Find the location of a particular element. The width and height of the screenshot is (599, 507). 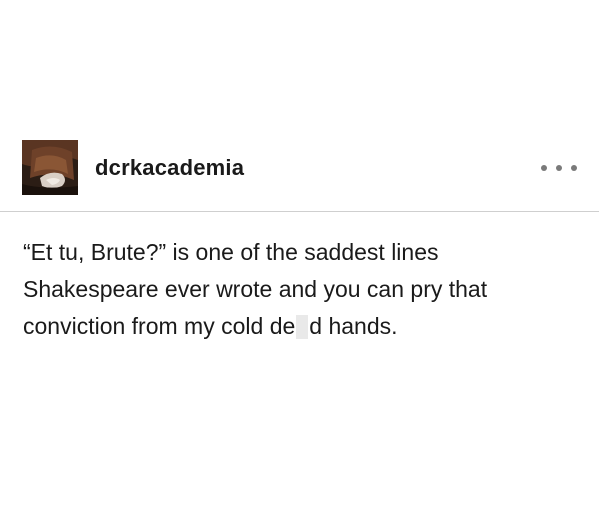

obscured-character is located at coordinates (302, 327).